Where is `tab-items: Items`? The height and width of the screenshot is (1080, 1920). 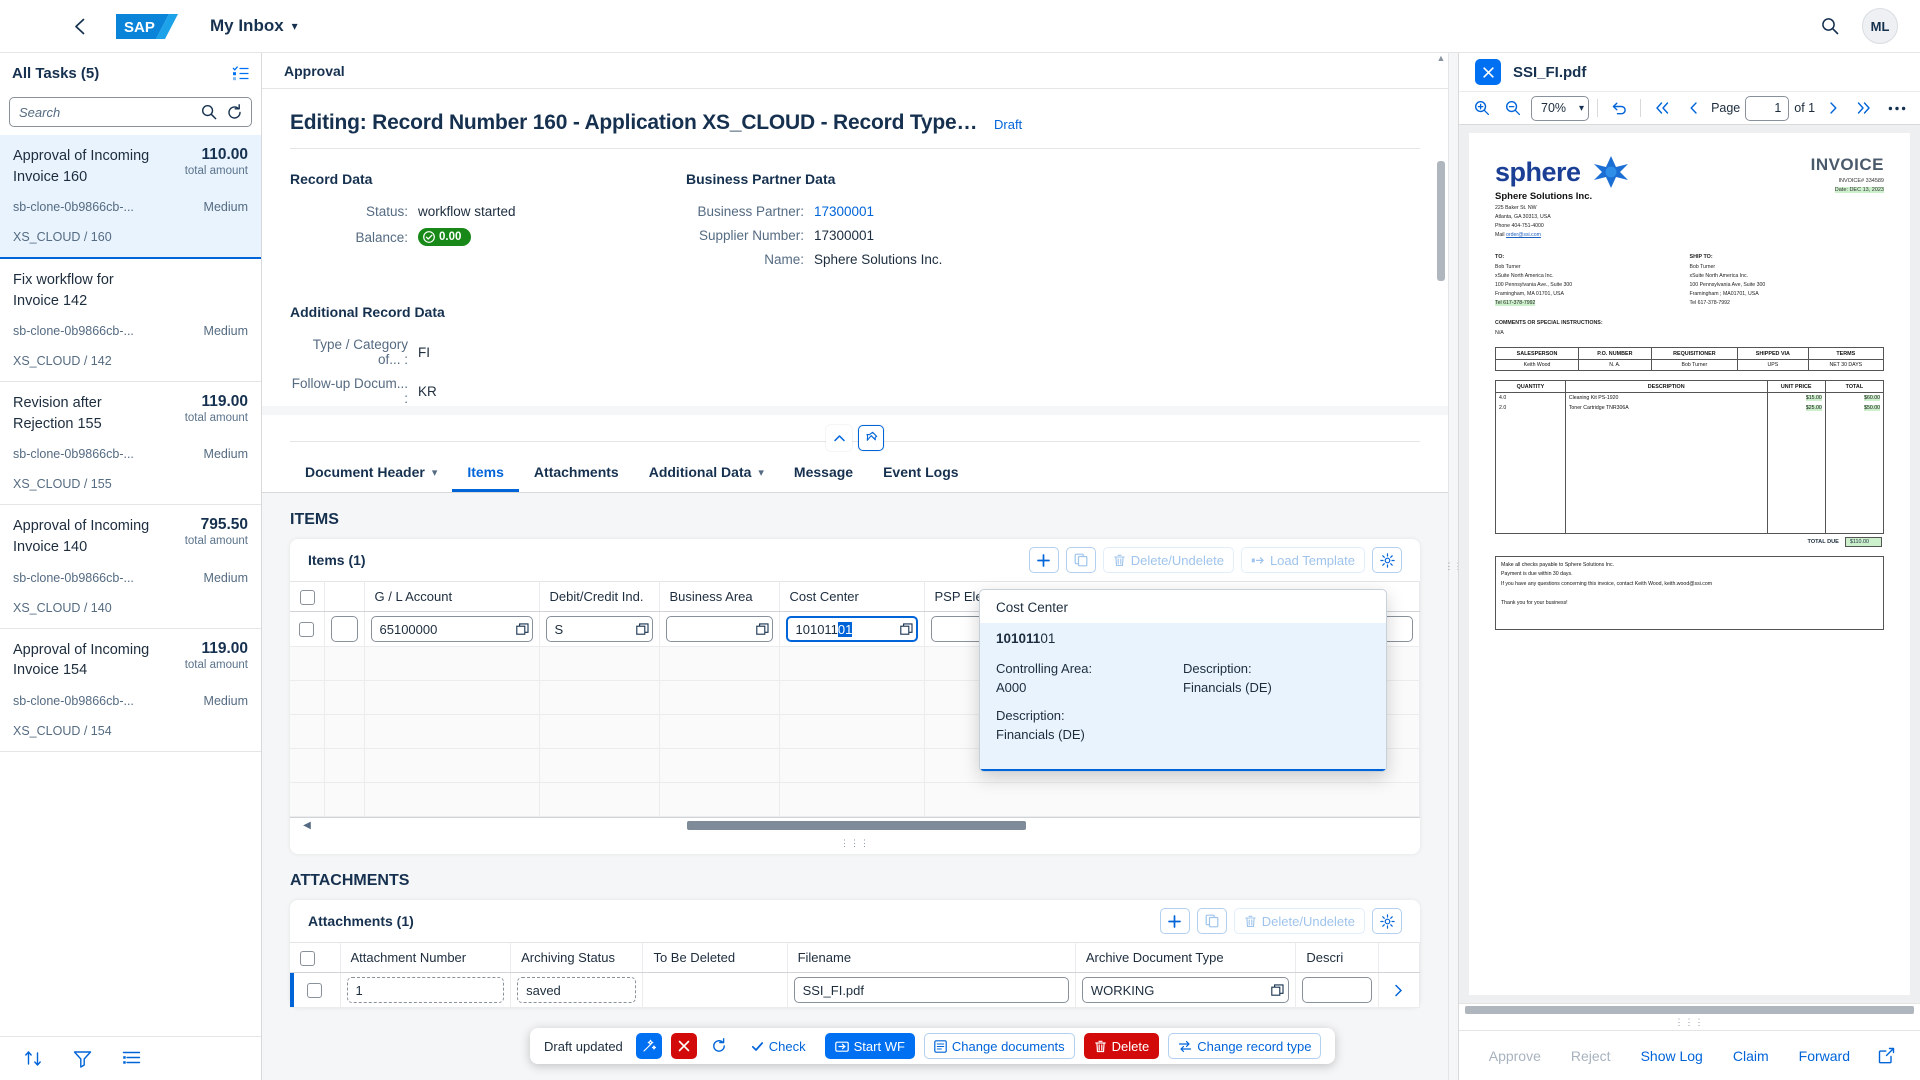
tab-items: Items is located at coordinates (485, 473).